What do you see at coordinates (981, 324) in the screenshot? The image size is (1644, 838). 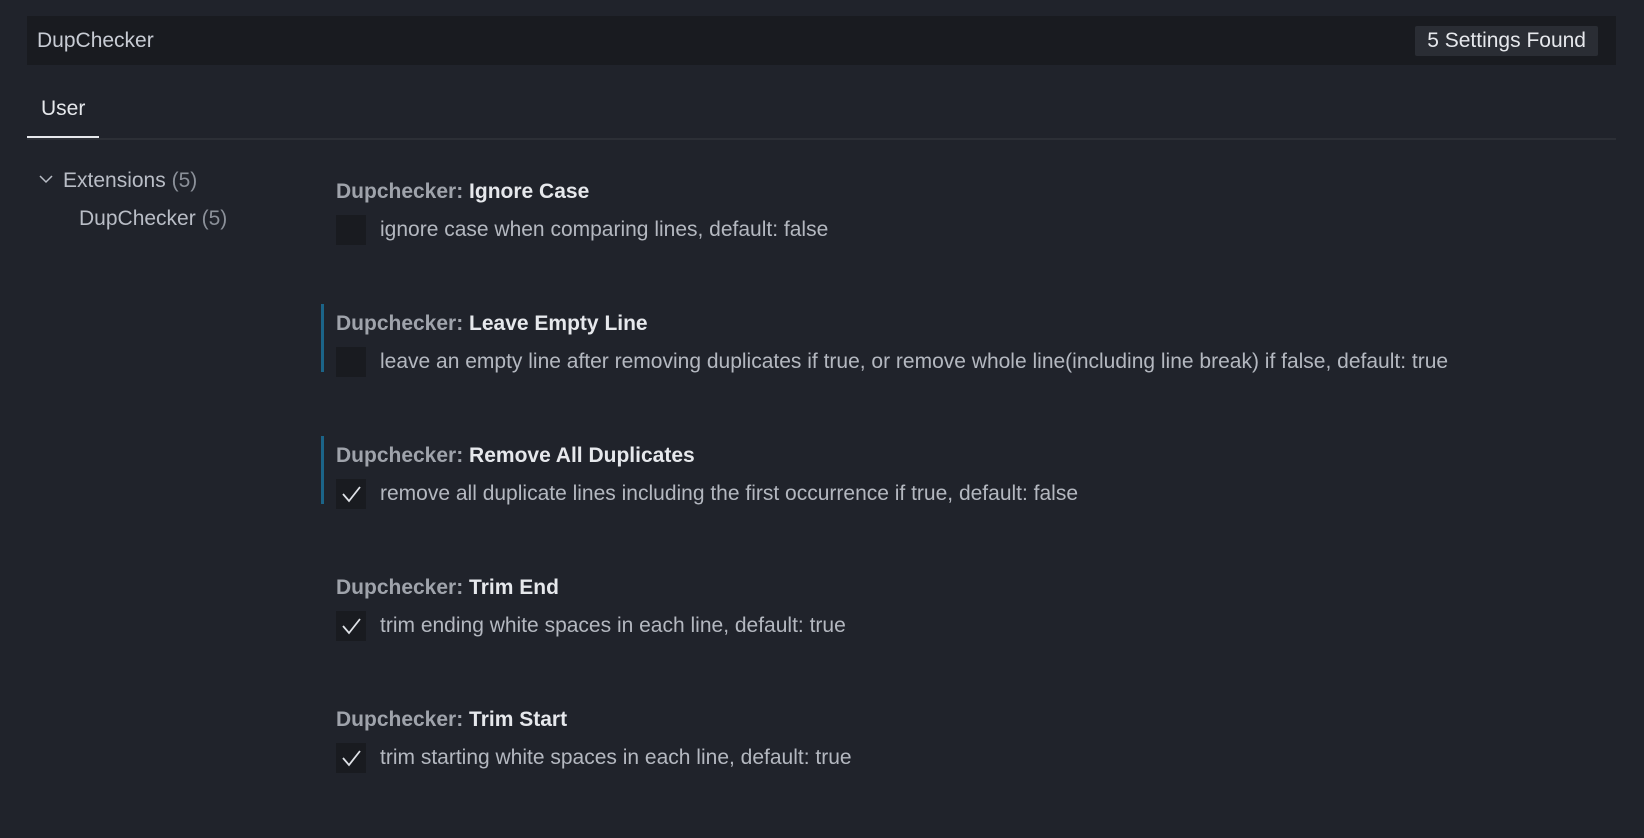 I see `setting-title: Dupchecker: Leave Empty Line` at bounding box center [981, 324].